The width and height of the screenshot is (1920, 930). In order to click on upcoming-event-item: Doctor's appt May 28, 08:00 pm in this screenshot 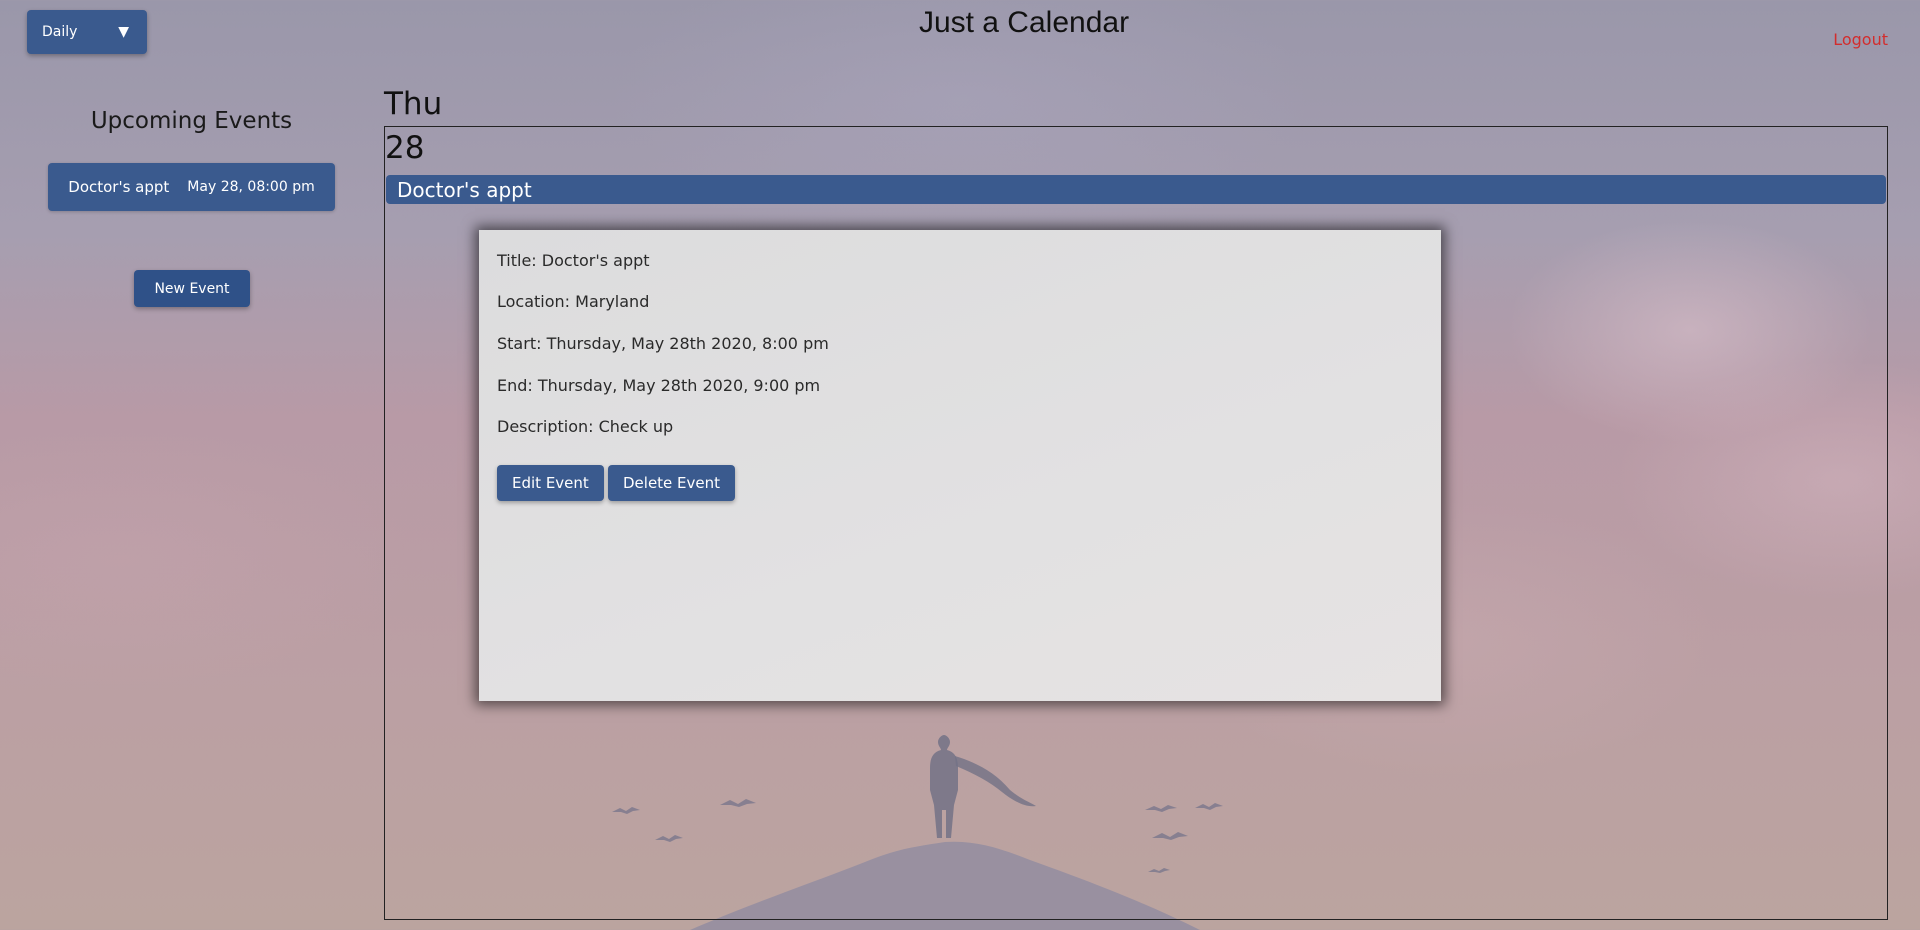, I will do `click(191, 187)`.